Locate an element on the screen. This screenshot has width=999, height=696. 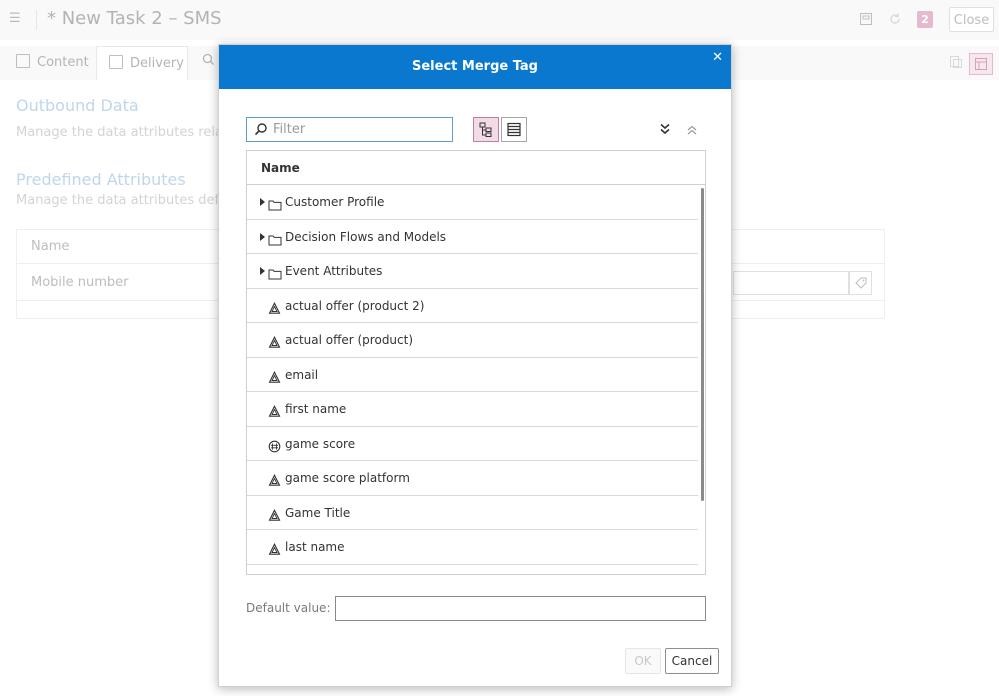
tree-item: game score is located at coordinates (472, 444).